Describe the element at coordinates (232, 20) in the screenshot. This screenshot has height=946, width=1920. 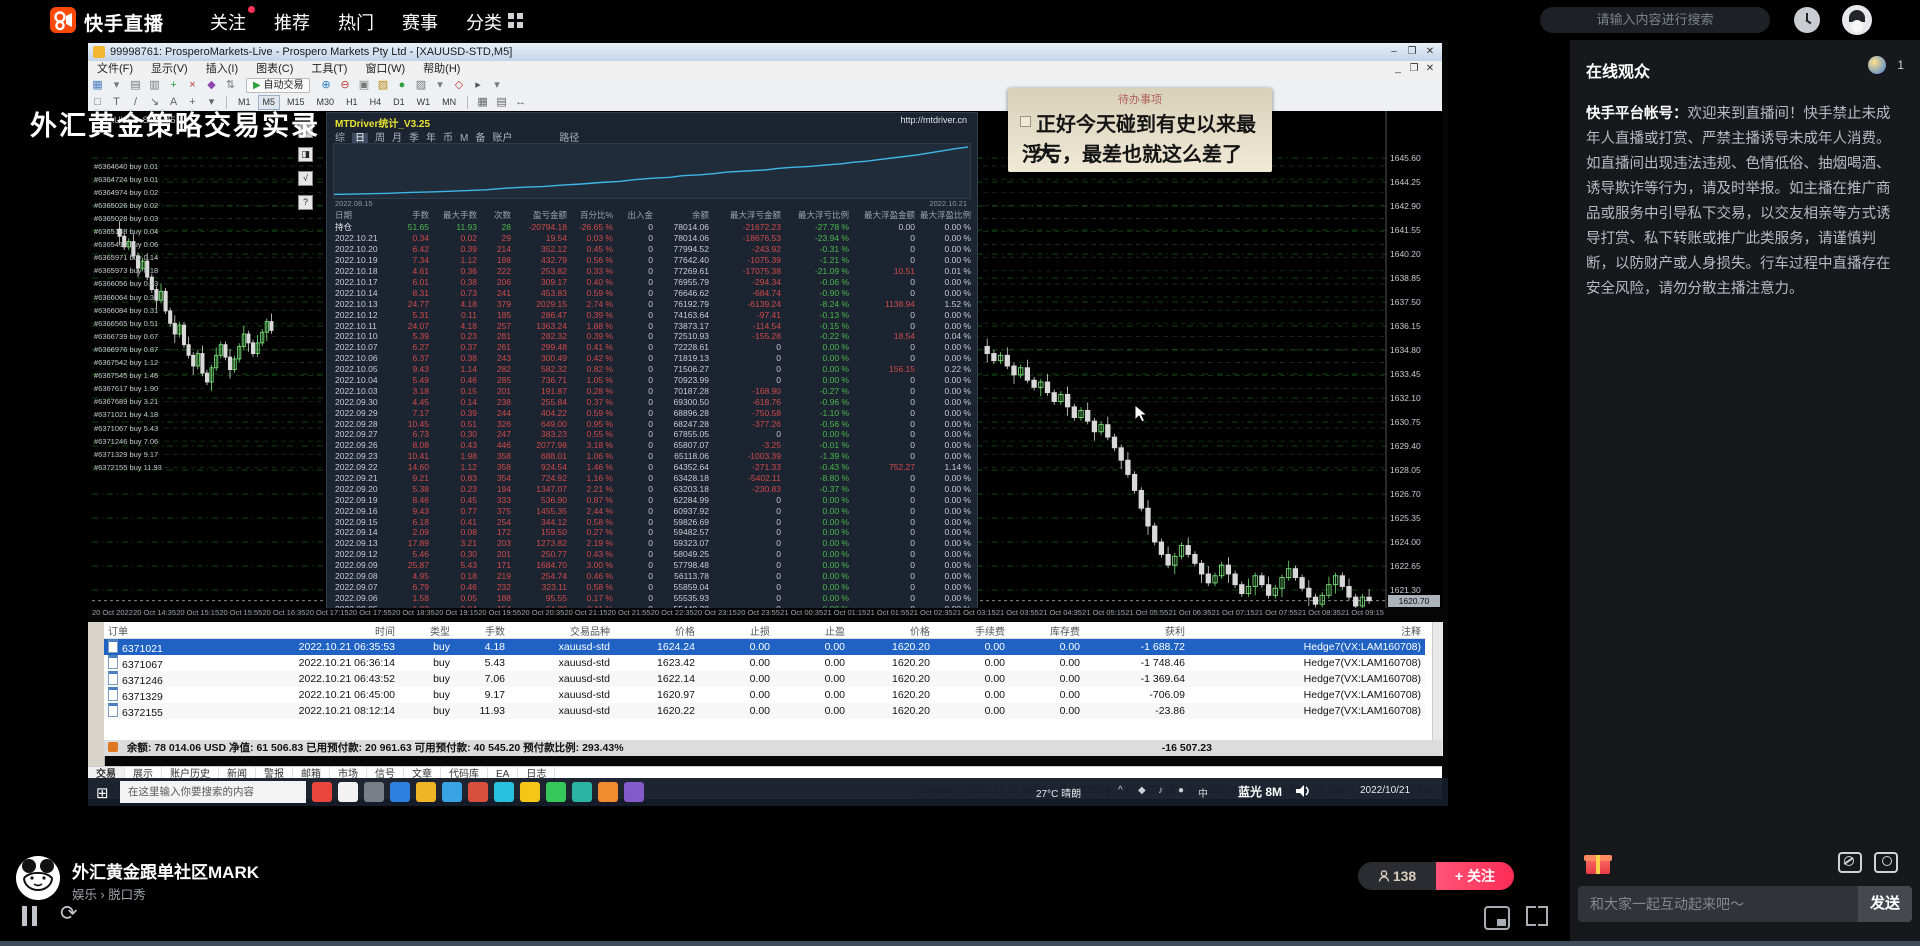
I see `nav-item-关注: 关注` at that location.